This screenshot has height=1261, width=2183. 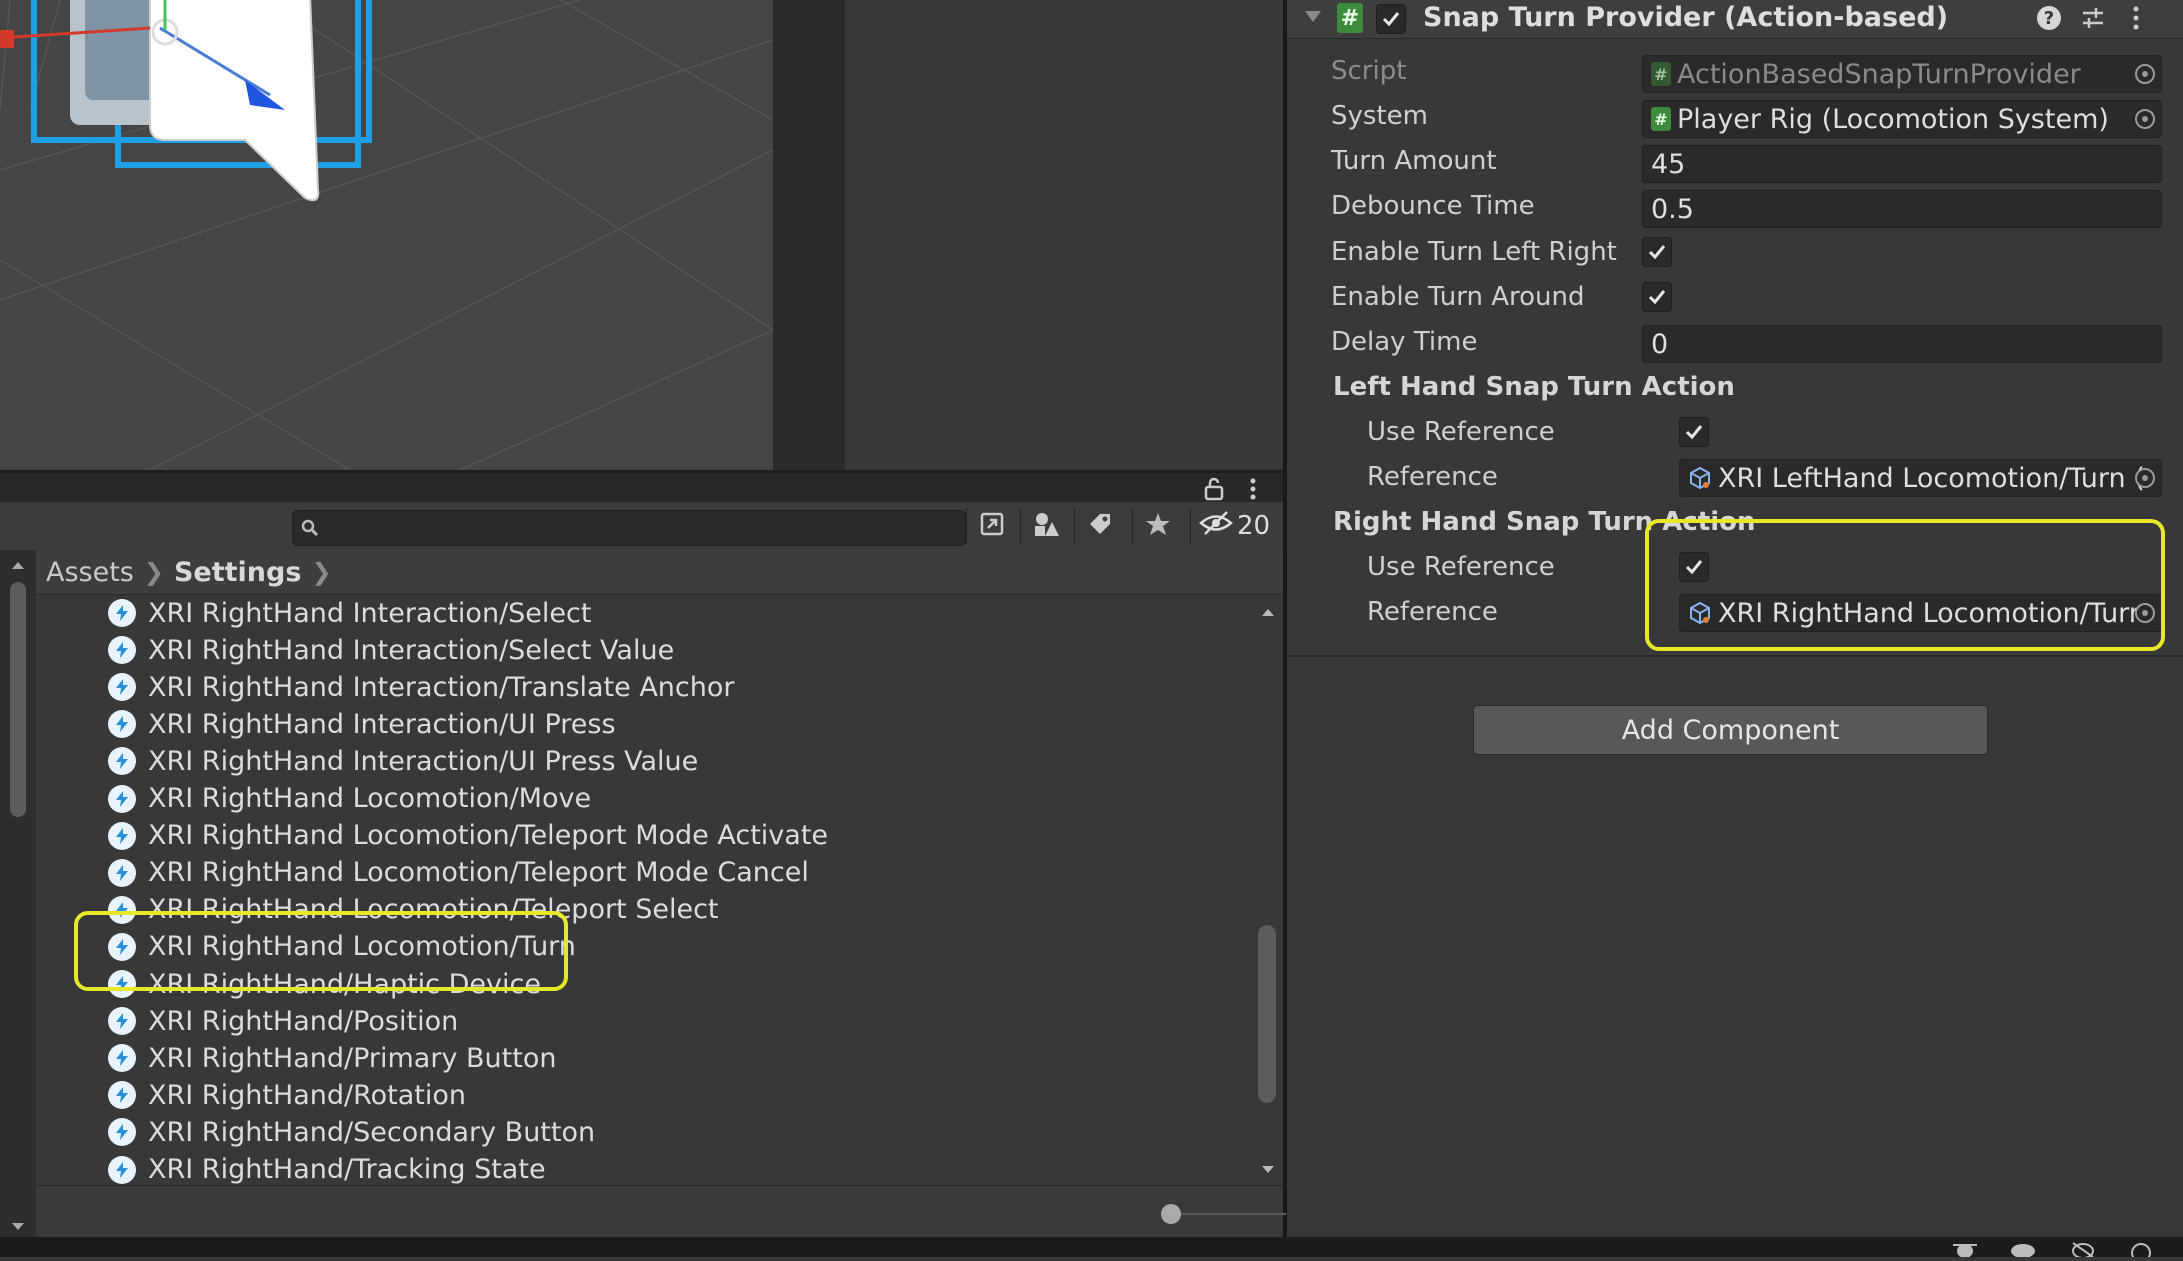 I want to click on bug-icon, so click(x=1965, y=1250).